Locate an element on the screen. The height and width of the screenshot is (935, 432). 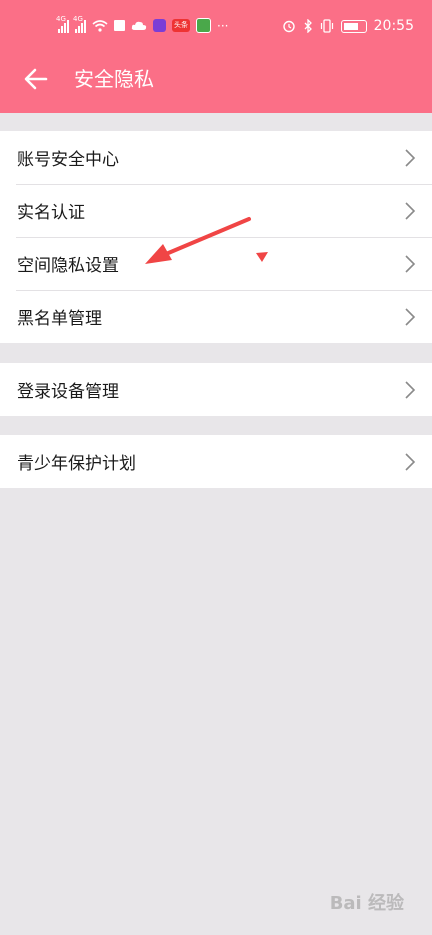
battery-icon is located at coordinates (353, 26).